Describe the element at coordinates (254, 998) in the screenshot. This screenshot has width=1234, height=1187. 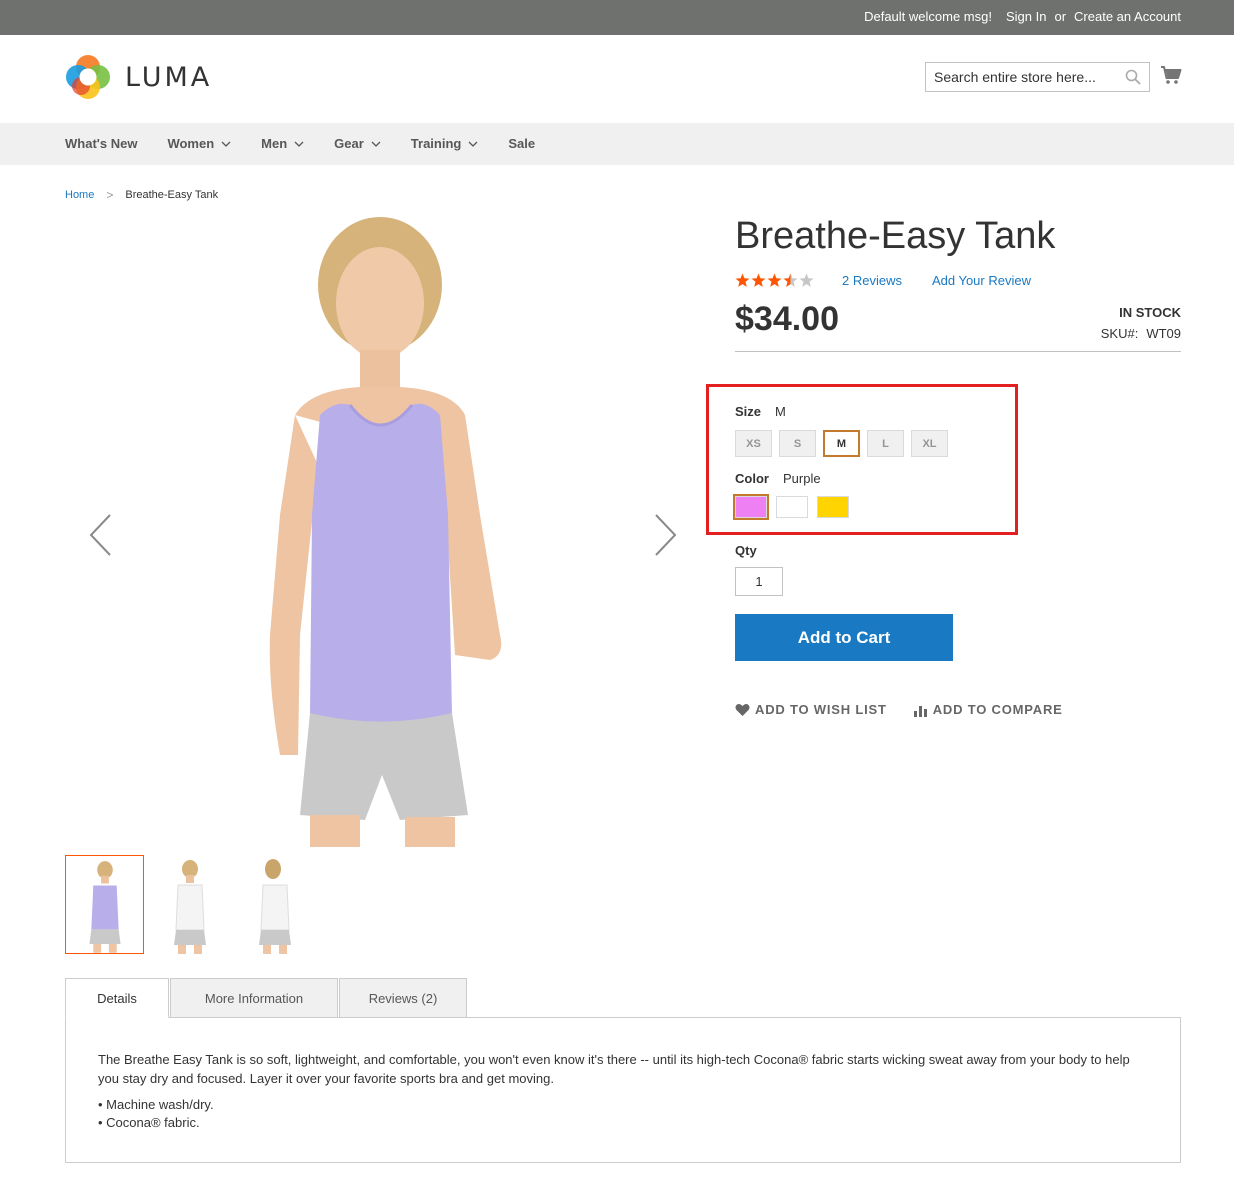
I see `tab-more-information: More Information` at that location.